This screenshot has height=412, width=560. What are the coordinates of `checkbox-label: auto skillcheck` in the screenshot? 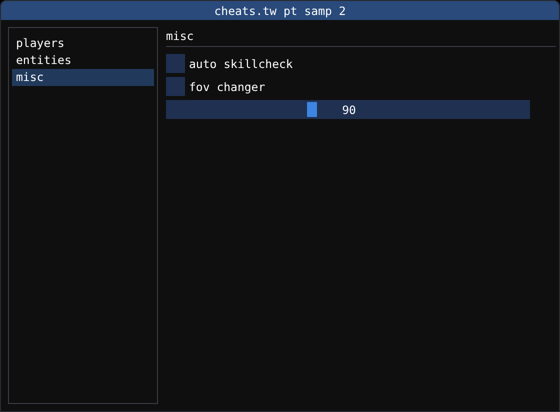 It's located at (241, 63).